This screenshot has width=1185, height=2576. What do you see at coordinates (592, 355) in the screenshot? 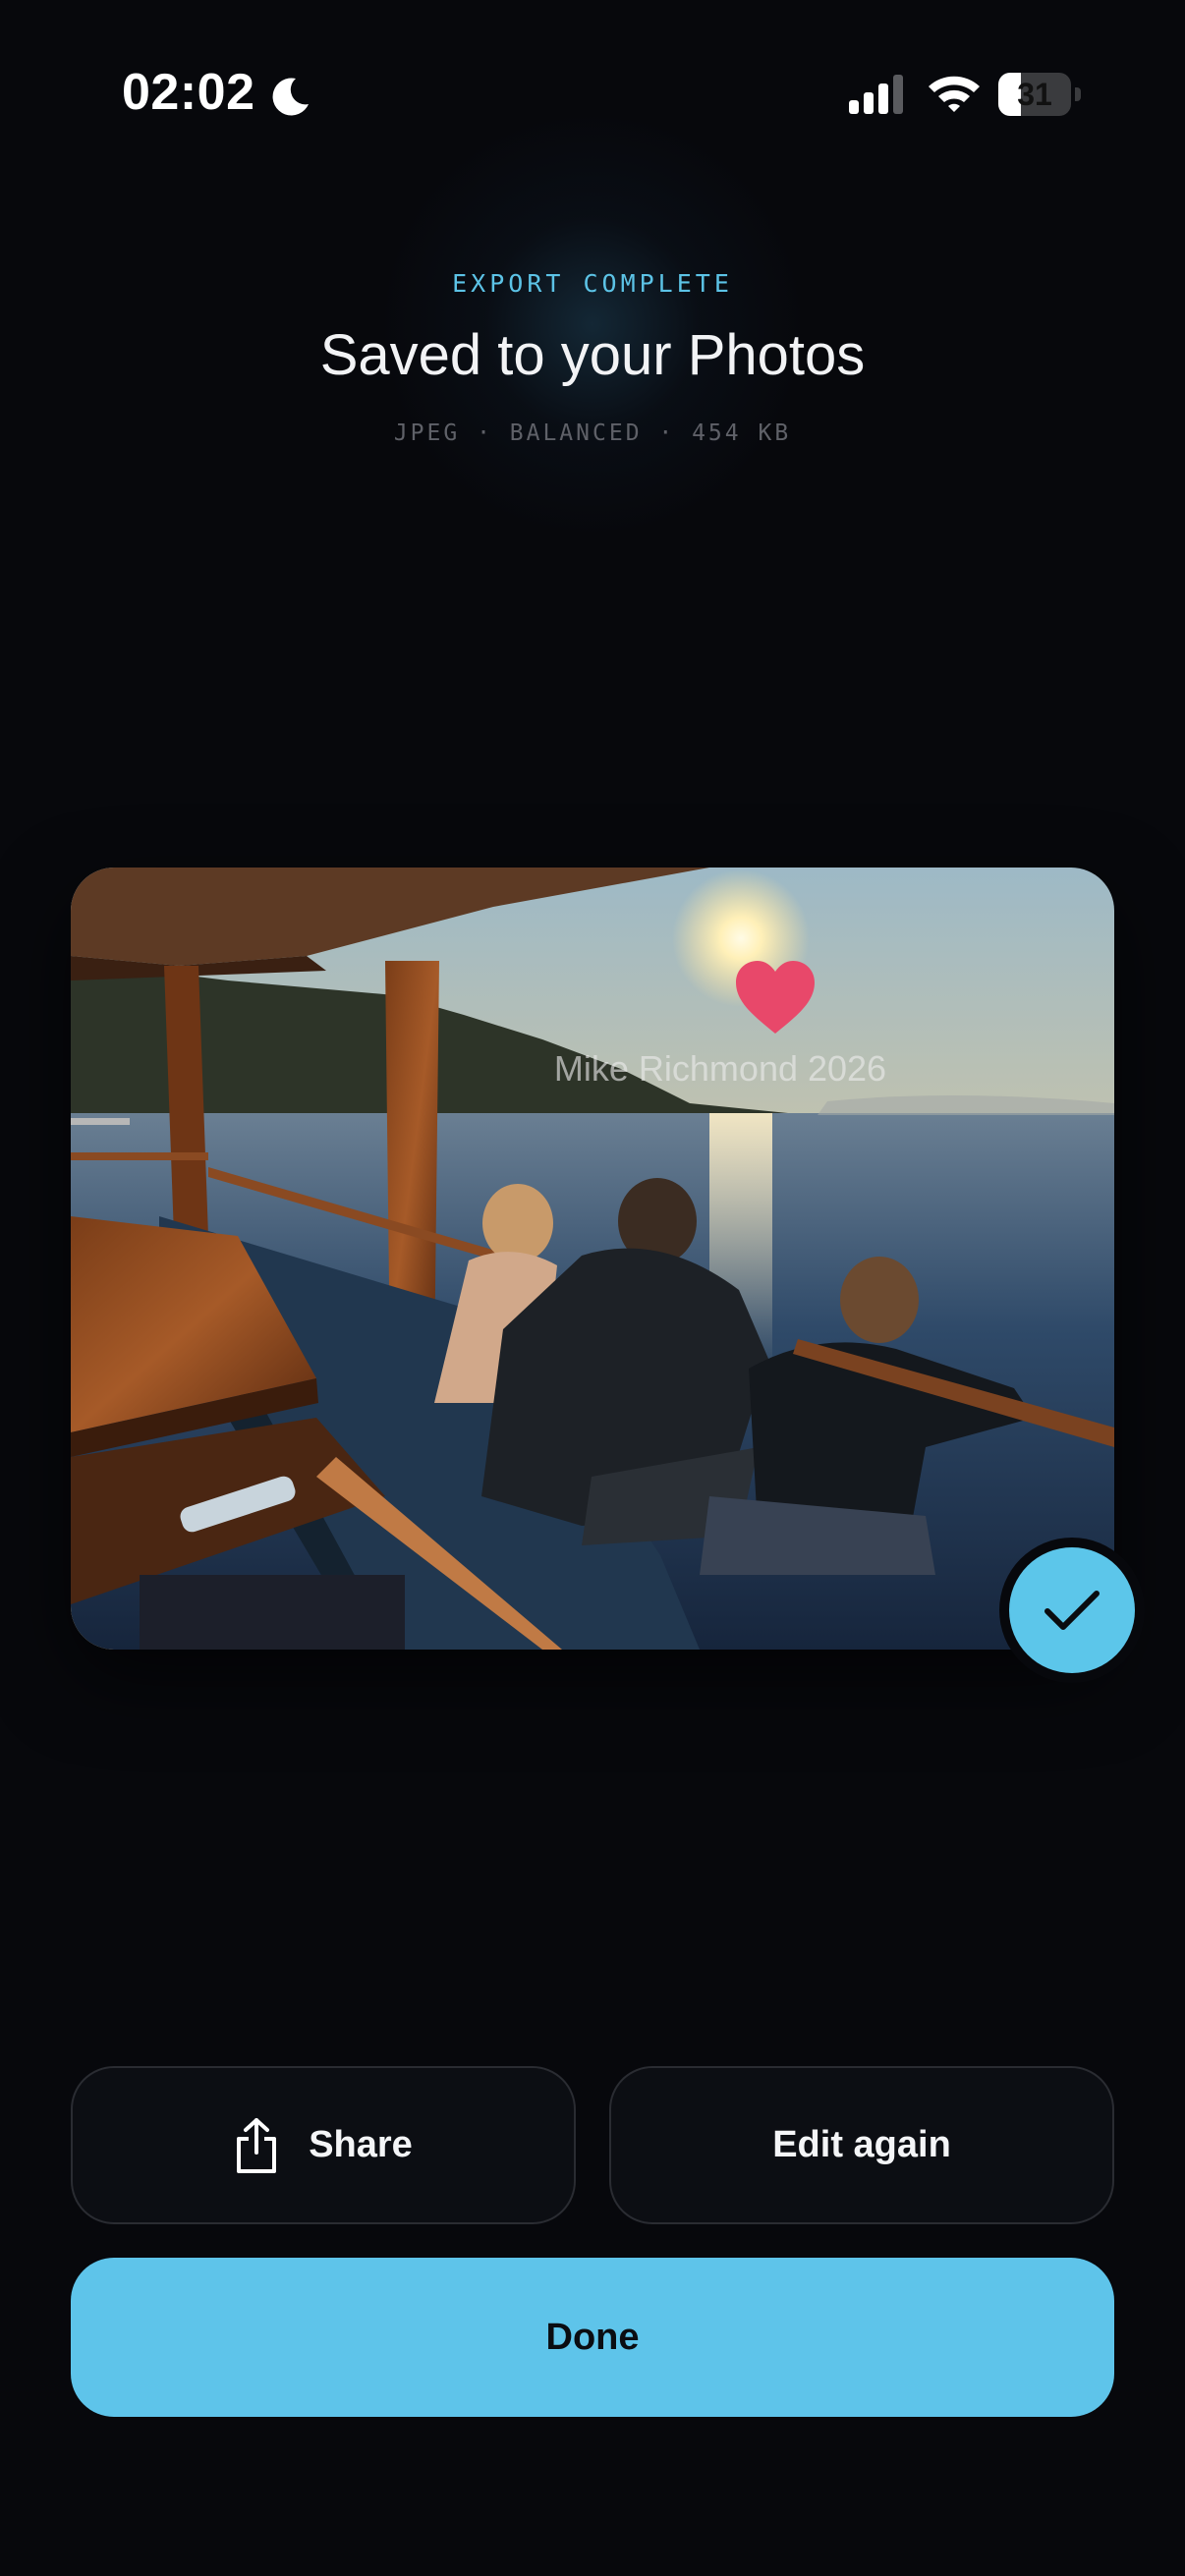
I see `page-title: Saved to your Photos` at bounding box center [592, 355].